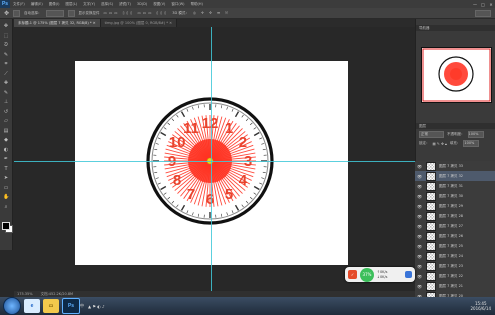  Describe the element at coordinates (125, 4) in the screenshot. I see `menu-item-6: 滤镜(T)` at that location.